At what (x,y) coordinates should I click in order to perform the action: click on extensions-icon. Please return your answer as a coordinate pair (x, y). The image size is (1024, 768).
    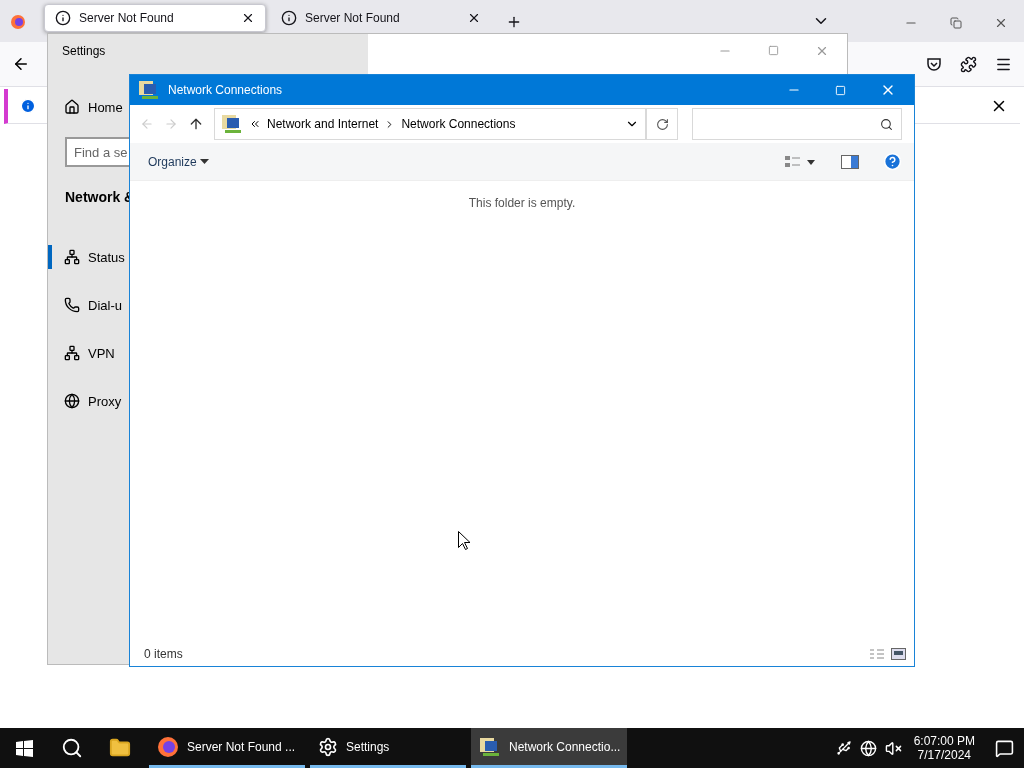
    Looking at the image, I should click on (968, 64).